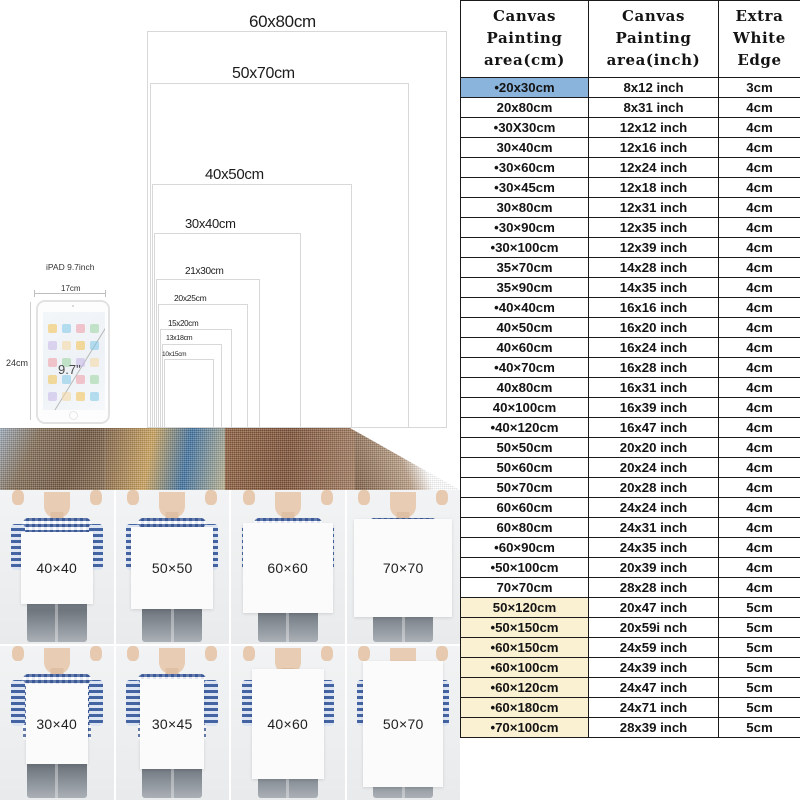  I want to click on table-row: 50×60cm 20x24 inch 4cm, so click(630, 468).